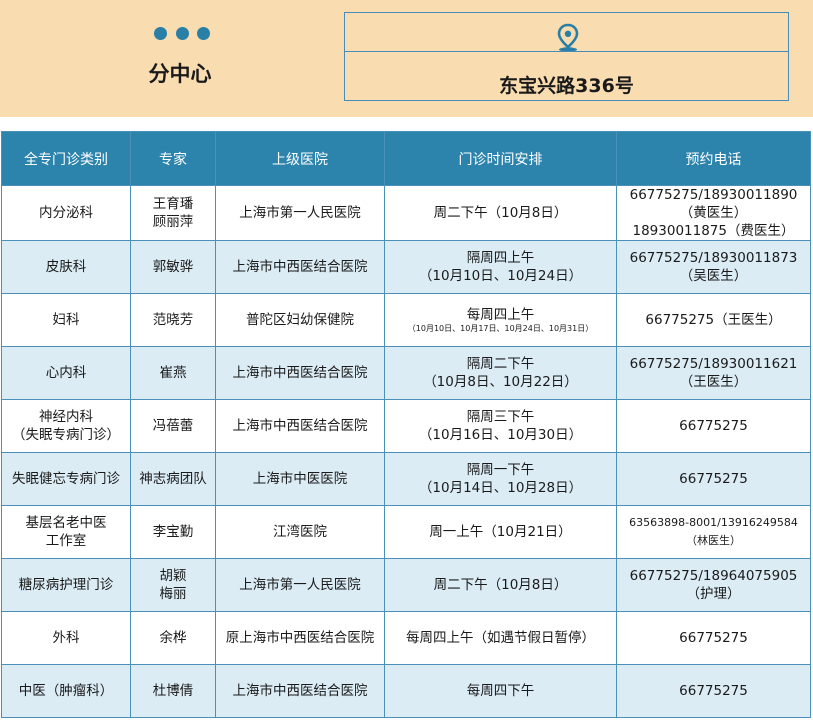 The height and width of the screenshot is (721, 813). I want to click on expert-cell: 杜博倩, so click(173, 691).